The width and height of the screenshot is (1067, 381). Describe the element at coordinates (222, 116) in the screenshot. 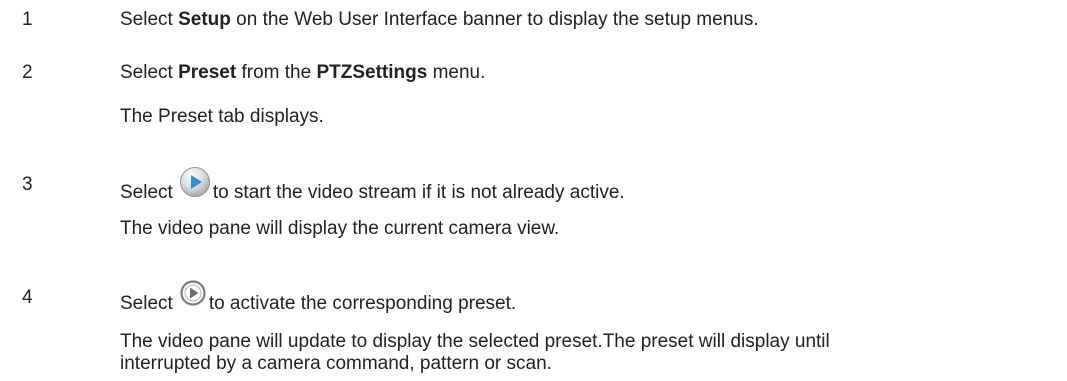

I see `step-2-result: The Preset tab displays.` at that location.